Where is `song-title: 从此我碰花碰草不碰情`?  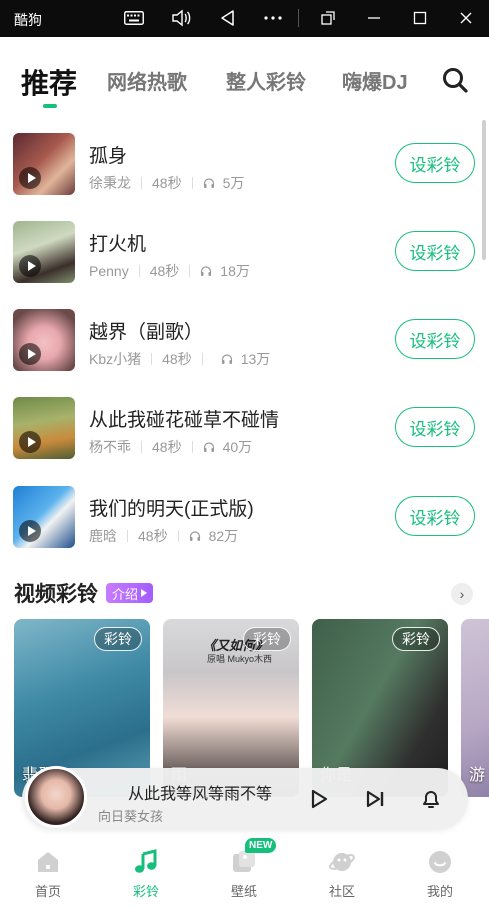 song-title: 从此我碰花碰草不碰情 is located at coordinates (184, 420).